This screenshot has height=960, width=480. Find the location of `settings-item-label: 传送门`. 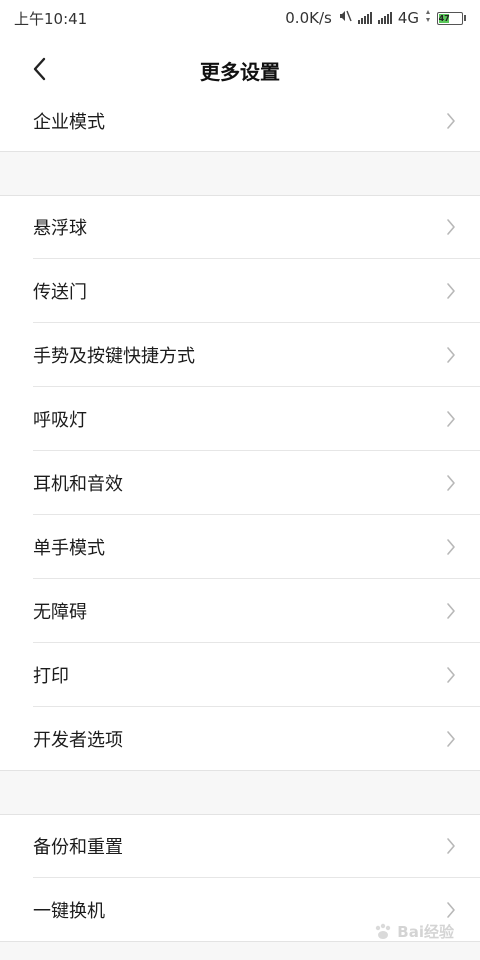

settings-item-label: 传送门 is located at coordinates (60, 292).